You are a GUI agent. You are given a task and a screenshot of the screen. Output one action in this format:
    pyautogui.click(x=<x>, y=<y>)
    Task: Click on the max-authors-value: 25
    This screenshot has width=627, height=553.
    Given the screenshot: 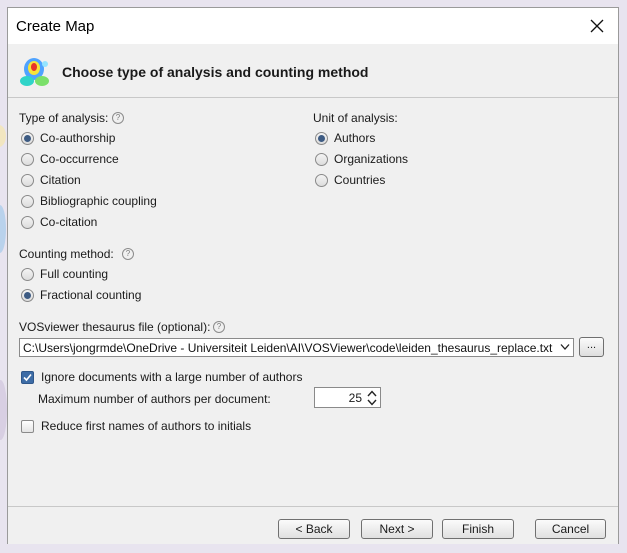 What is the action you would take?
    pyautogui.click(x=355, y=398)
    